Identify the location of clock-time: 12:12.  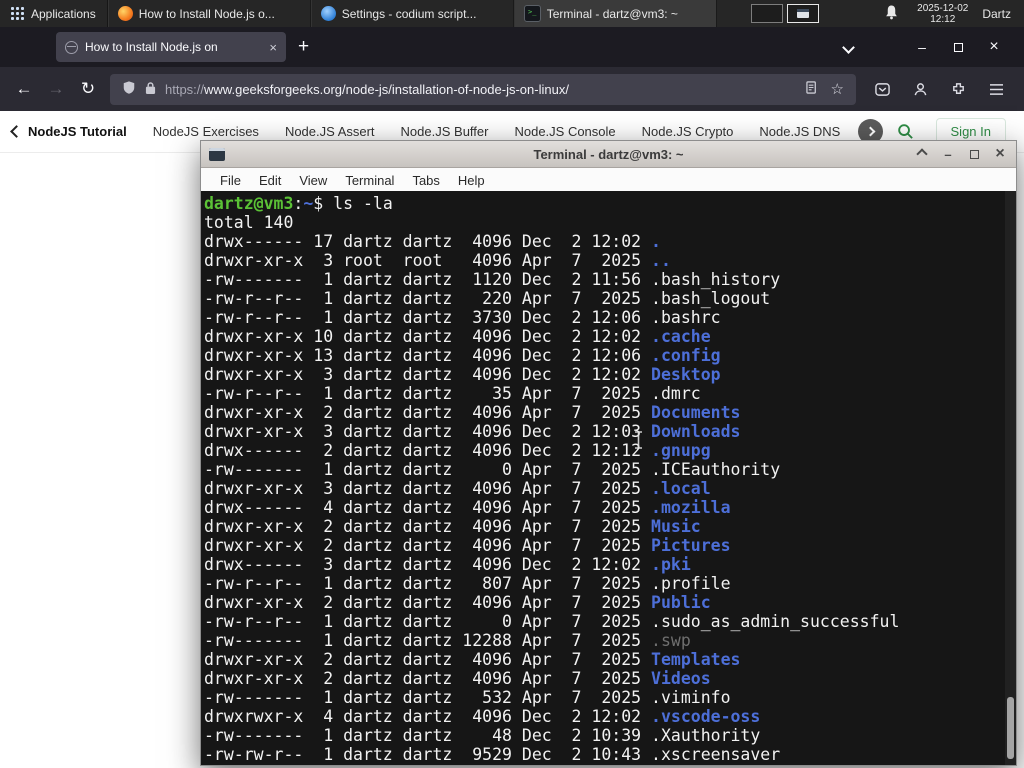
(943, 19).